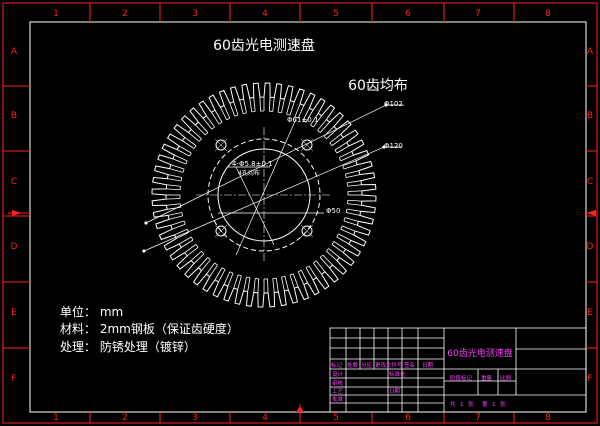  Describe the element at coordinates (252, 164) in the screenshot. I see `dim-holes: 4-Φ5.8±0.1` at that location.